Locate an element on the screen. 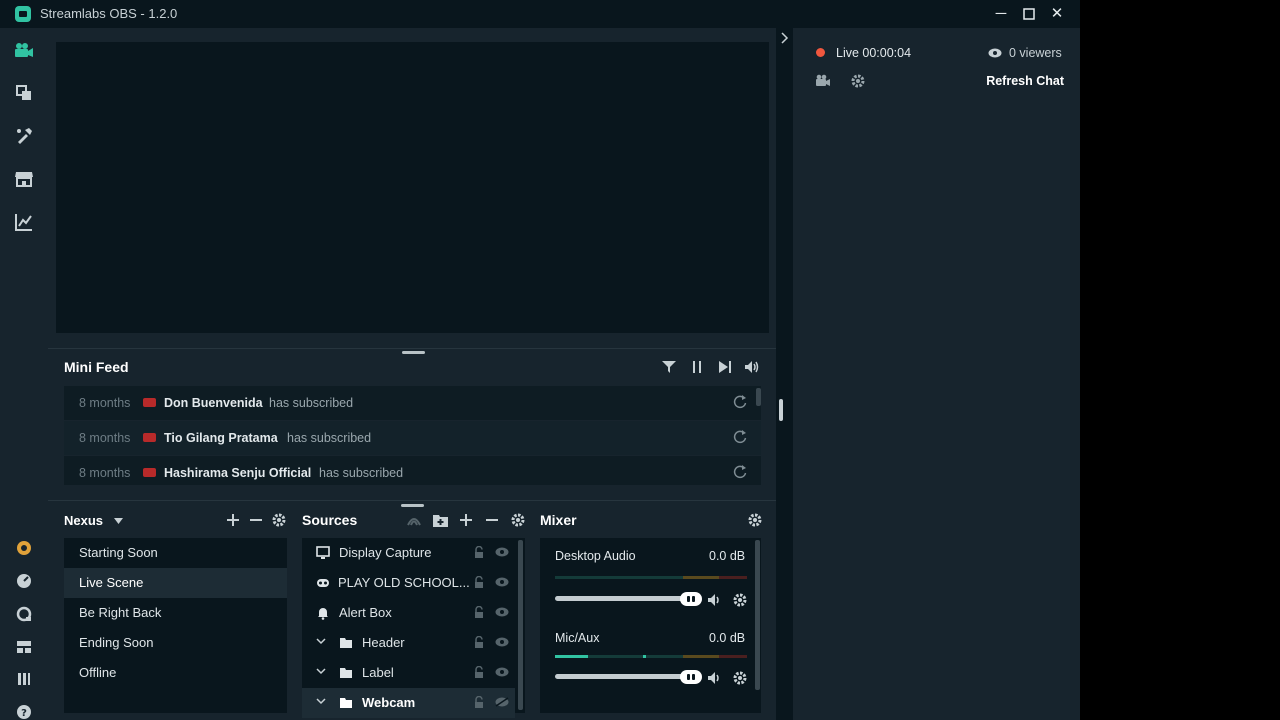 Image resolution: width=1280 pixels, height=720 pixels. sources-scrollbar is located at coordinates (520, 625).